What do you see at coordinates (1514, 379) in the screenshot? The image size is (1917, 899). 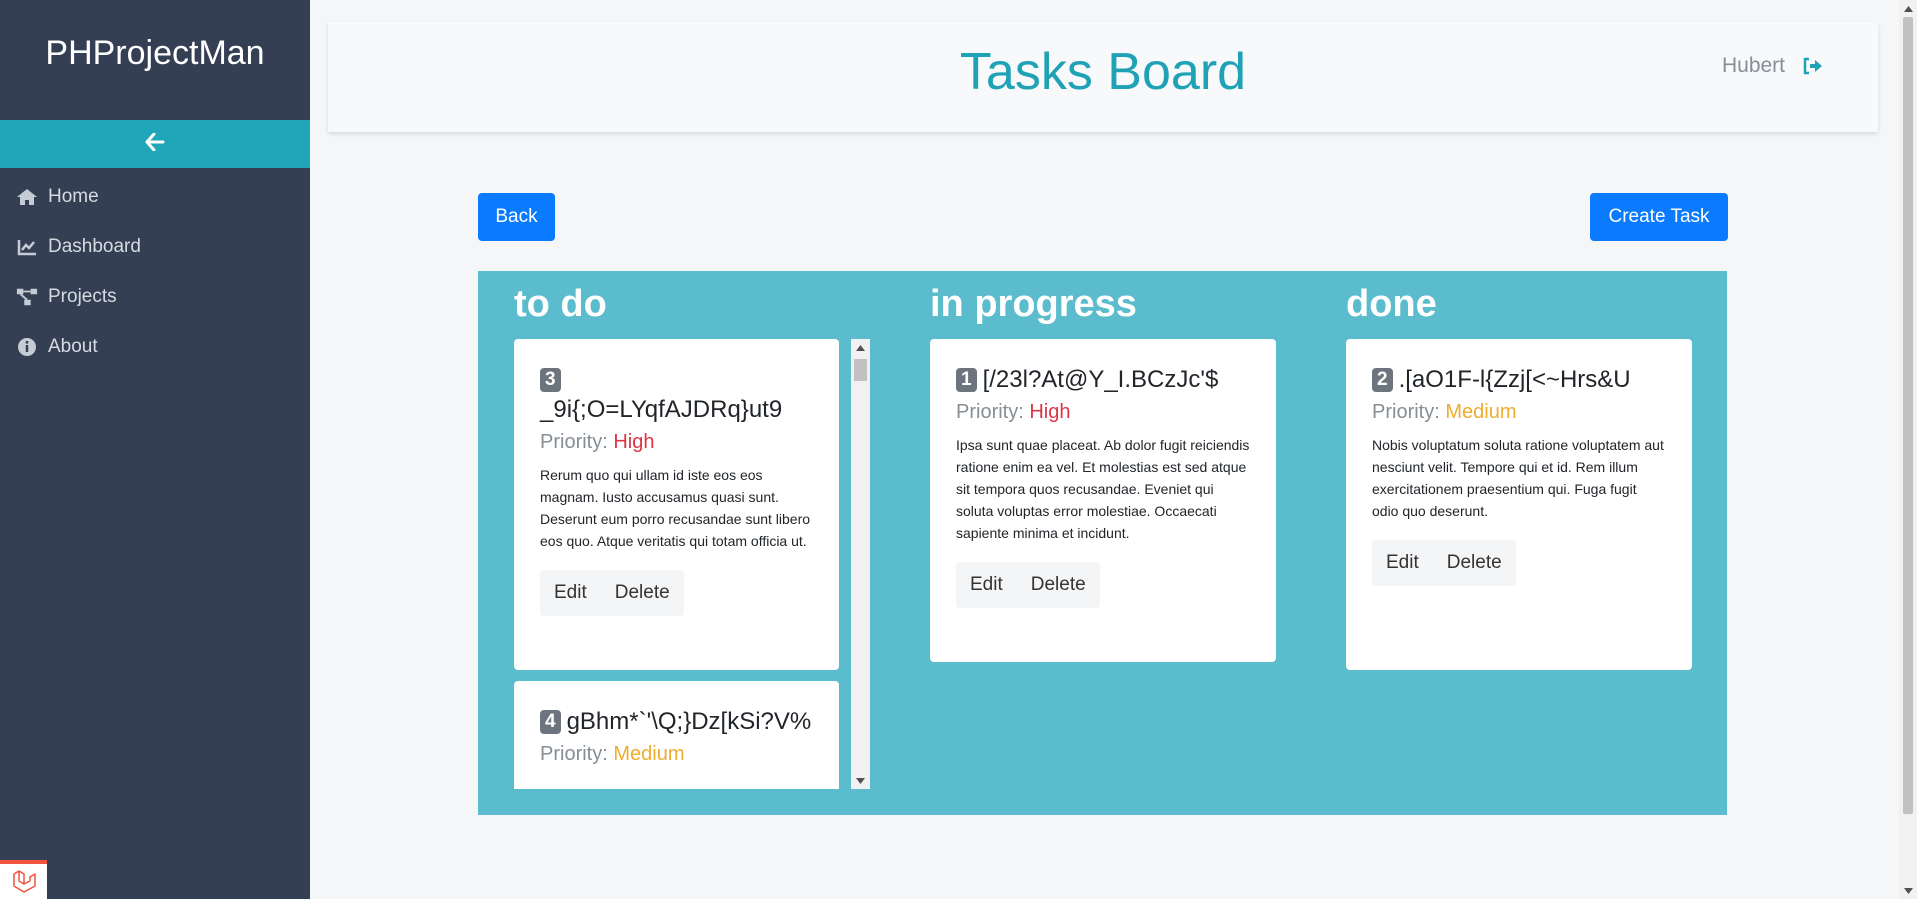 I see `task-title-text: .[aO1F-l{Zzj[<~Hrs&U` at bounding box center [1514, 379].